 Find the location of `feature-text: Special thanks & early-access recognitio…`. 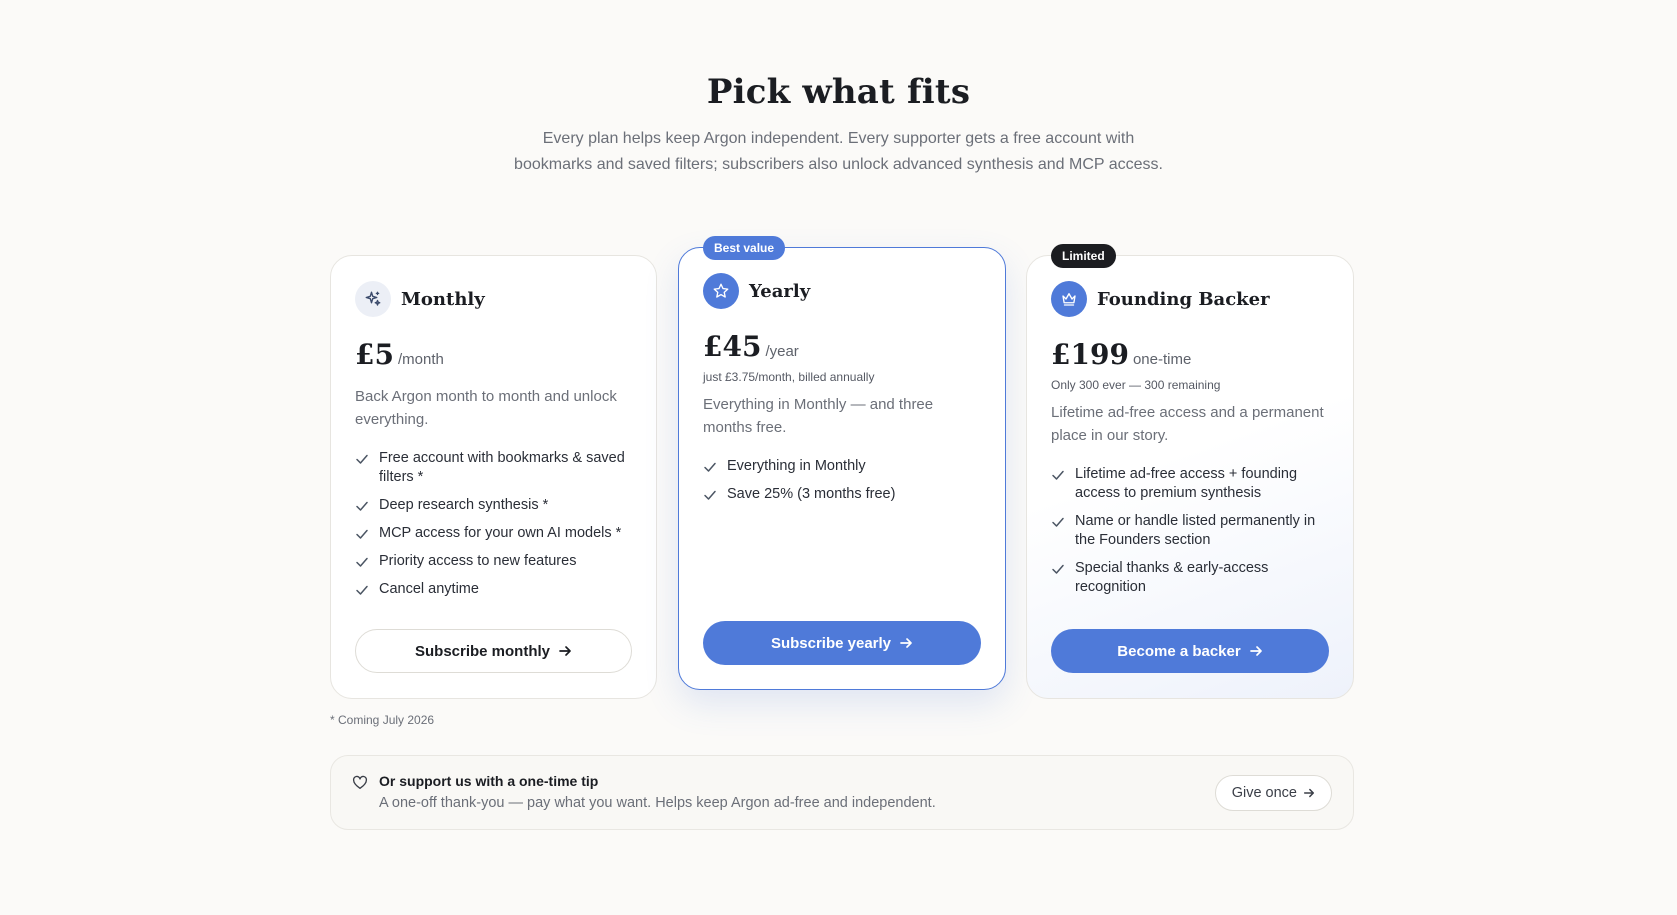

feature-text: Special thanks & early-access recognitio… is located at coordinates (1172, 577).